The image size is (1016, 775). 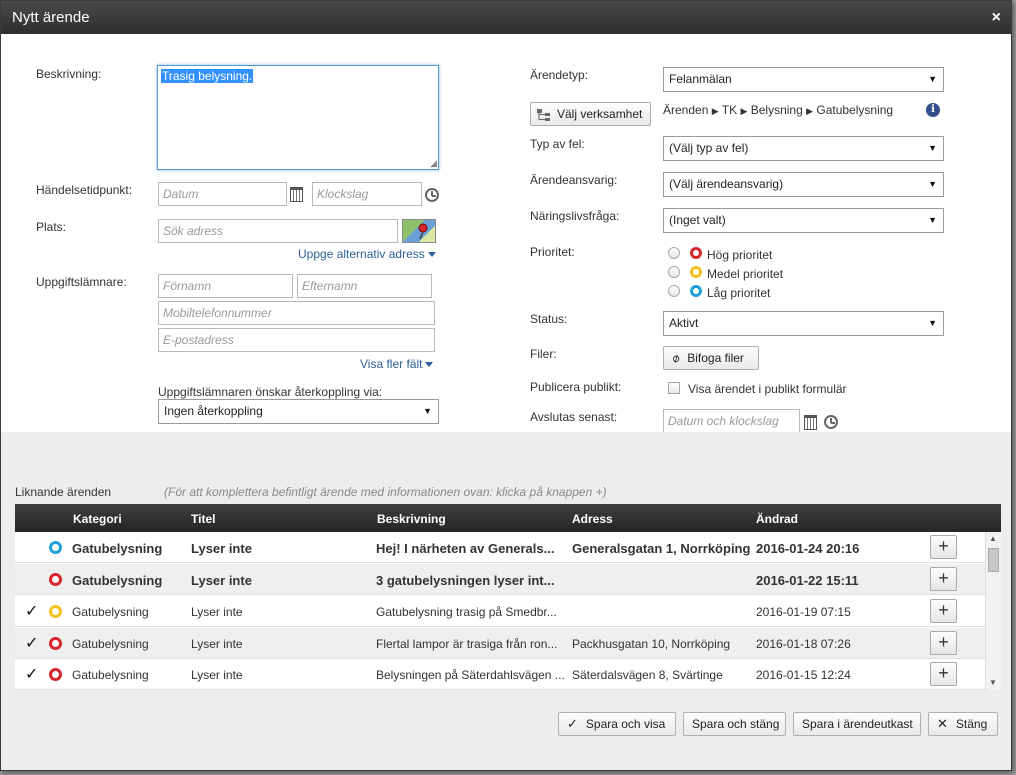 I want to click on priority-label: Prioritet:, so click(x=552, y=252).